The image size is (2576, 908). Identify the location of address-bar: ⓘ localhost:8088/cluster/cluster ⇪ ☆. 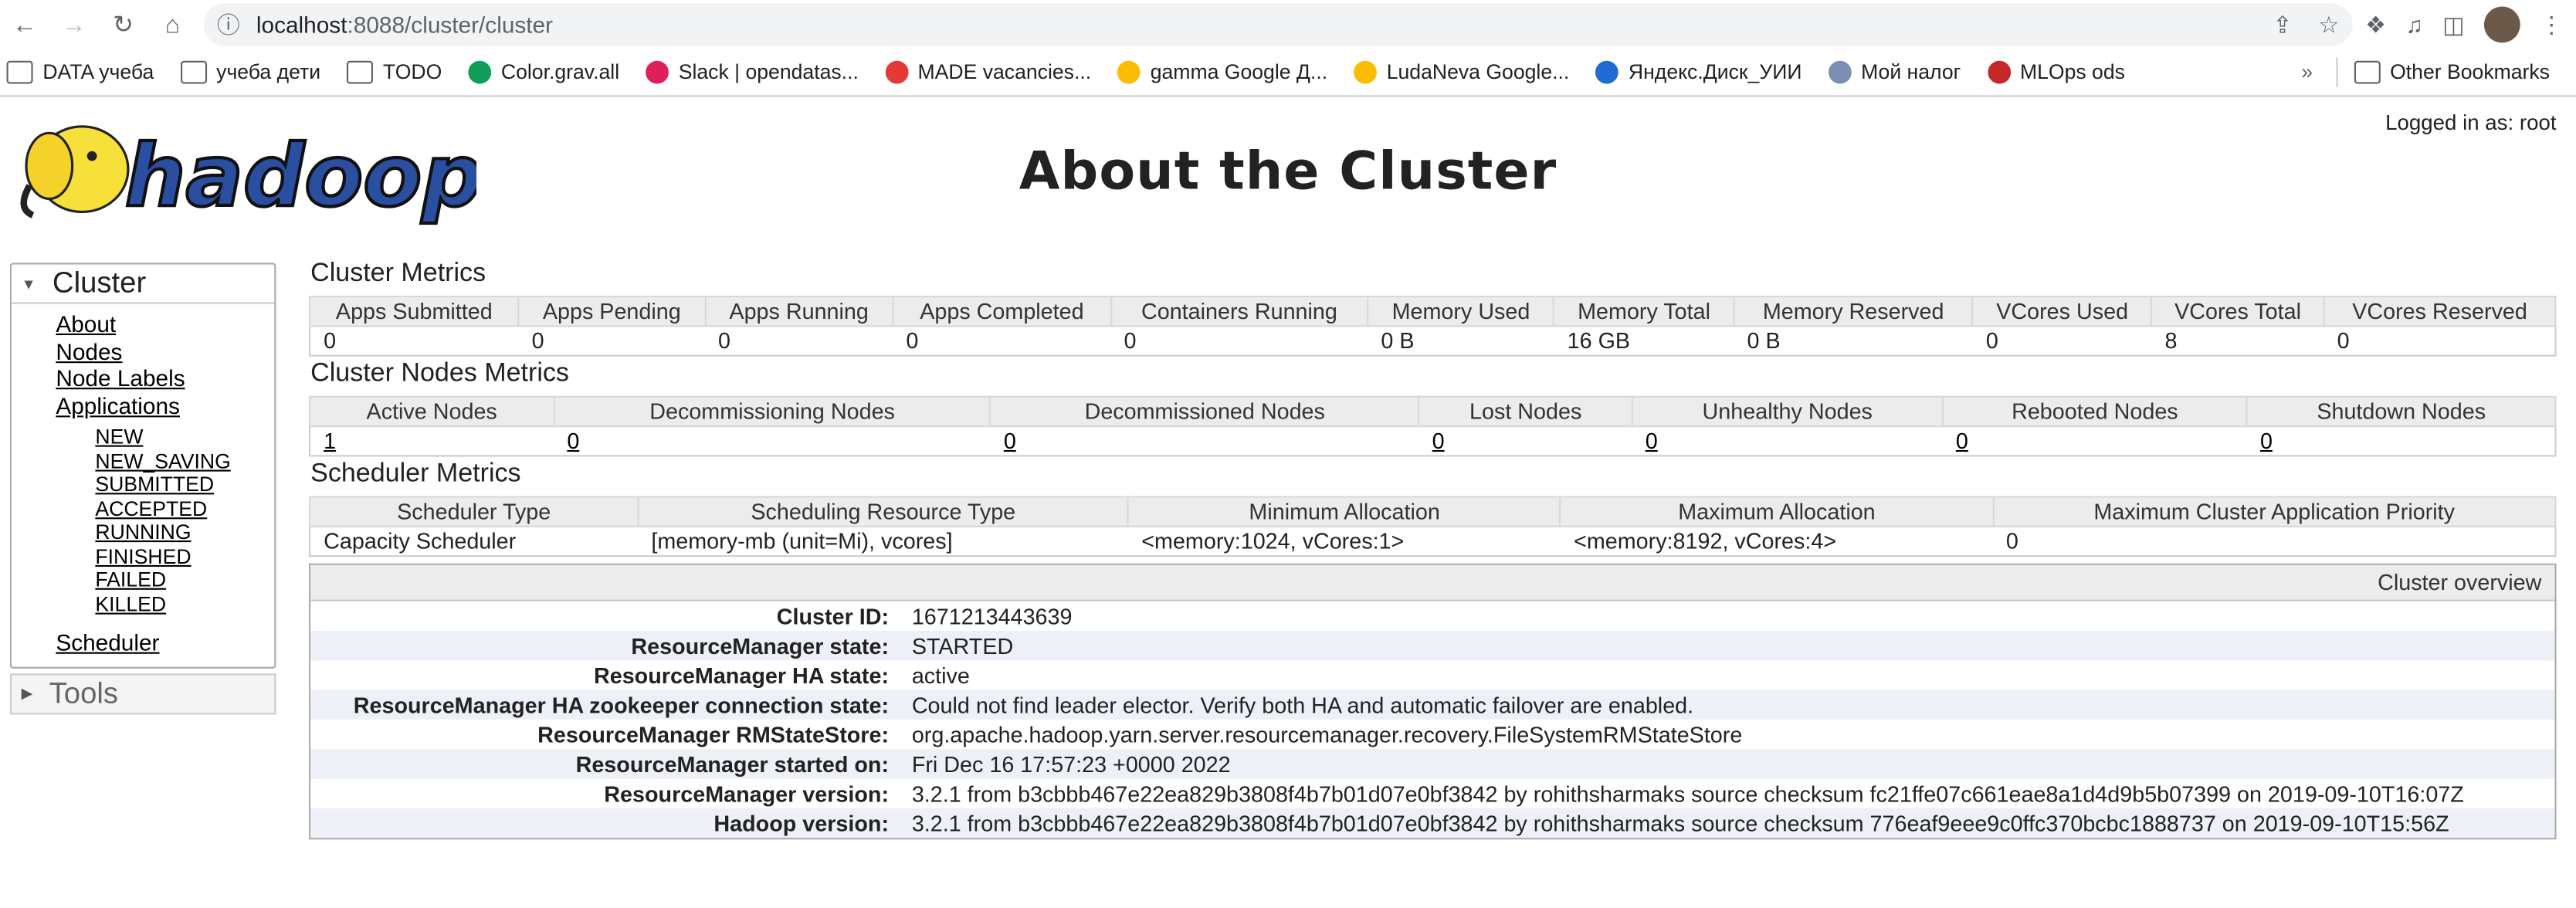
(1278, 24).